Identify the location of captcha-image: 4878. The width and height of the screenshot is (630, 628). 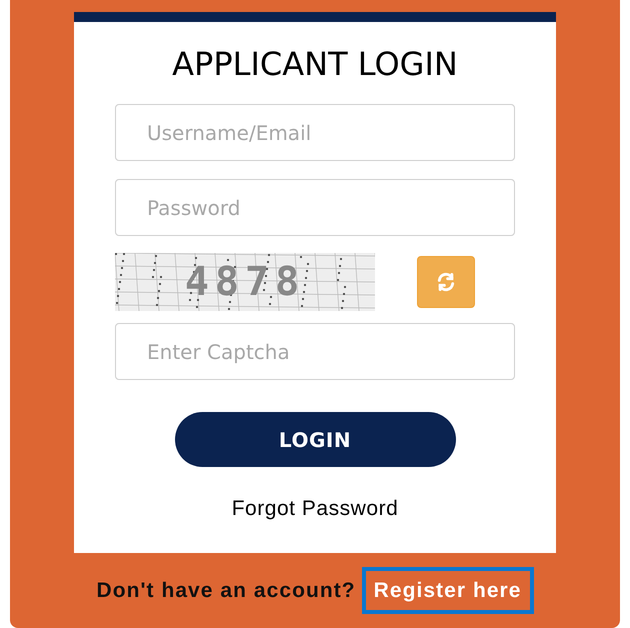
(245, 282).